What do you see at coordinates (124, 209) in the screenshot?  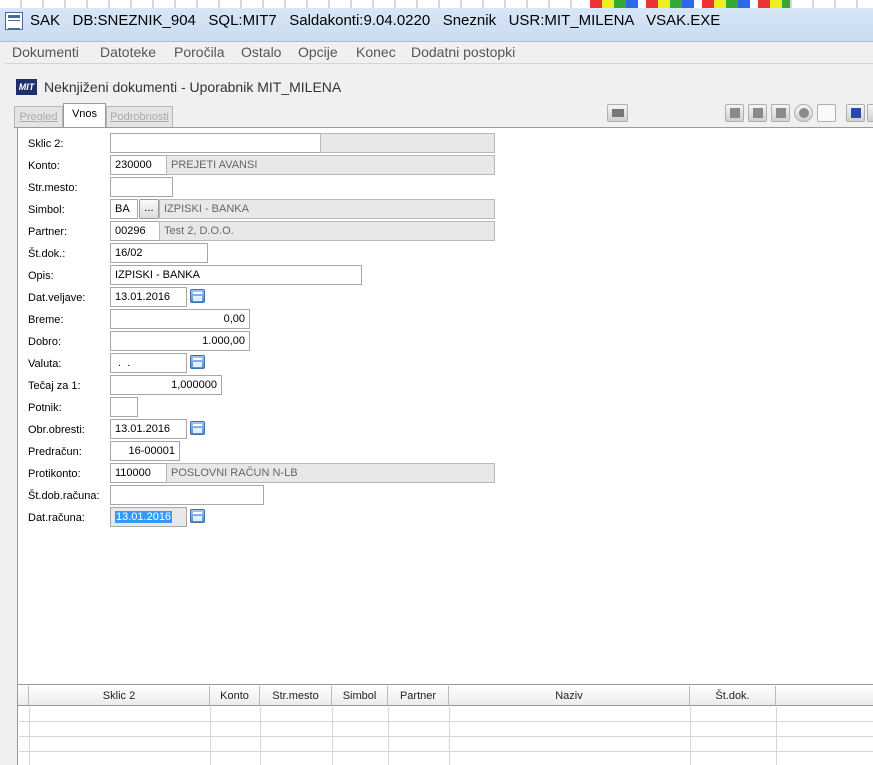 I see `simbol-code-field: BA` at bounding box center [124, 209].